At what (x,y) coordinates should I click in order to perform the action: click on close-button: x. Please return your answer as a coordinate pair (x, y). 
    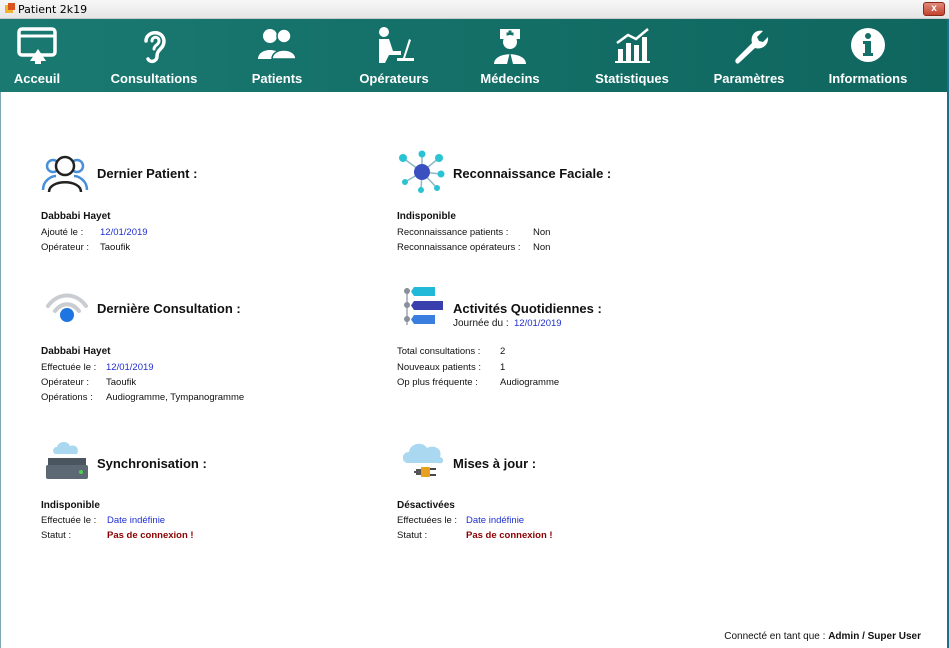
    Looking at the image, I should click on (934, 9).